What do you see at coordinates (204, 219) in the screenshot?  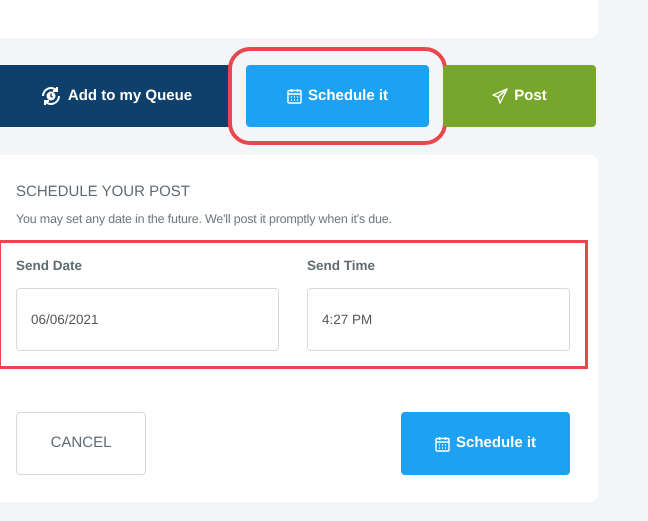 I see `panel-description: You may set any date in the future. We'll post it promptly when it's due.` at bounding box center [204, 219].